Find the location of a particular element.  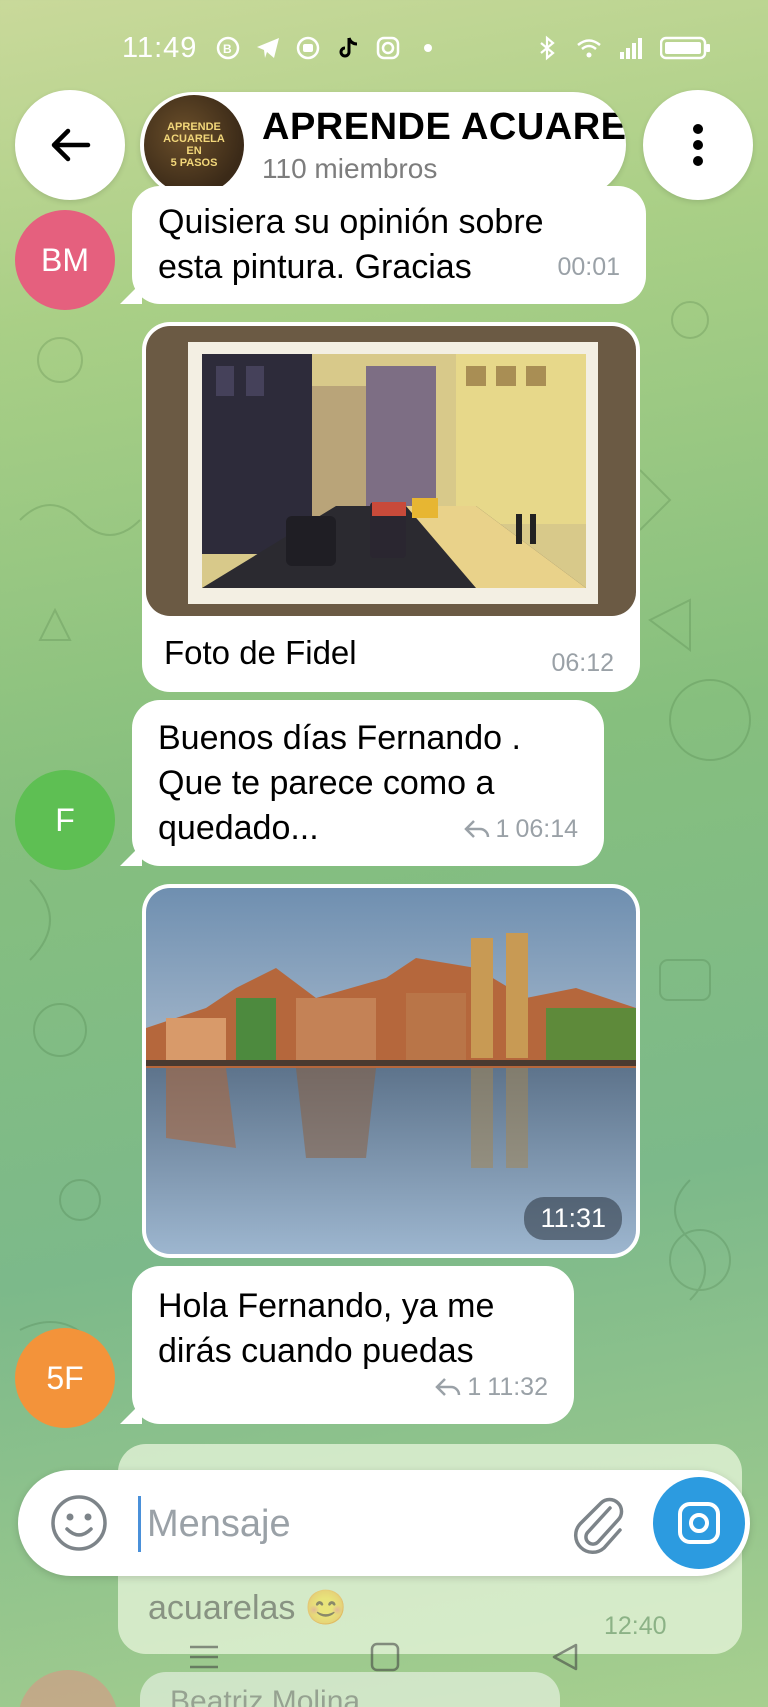

home-square-icon is located at coordinates (385, 1657).